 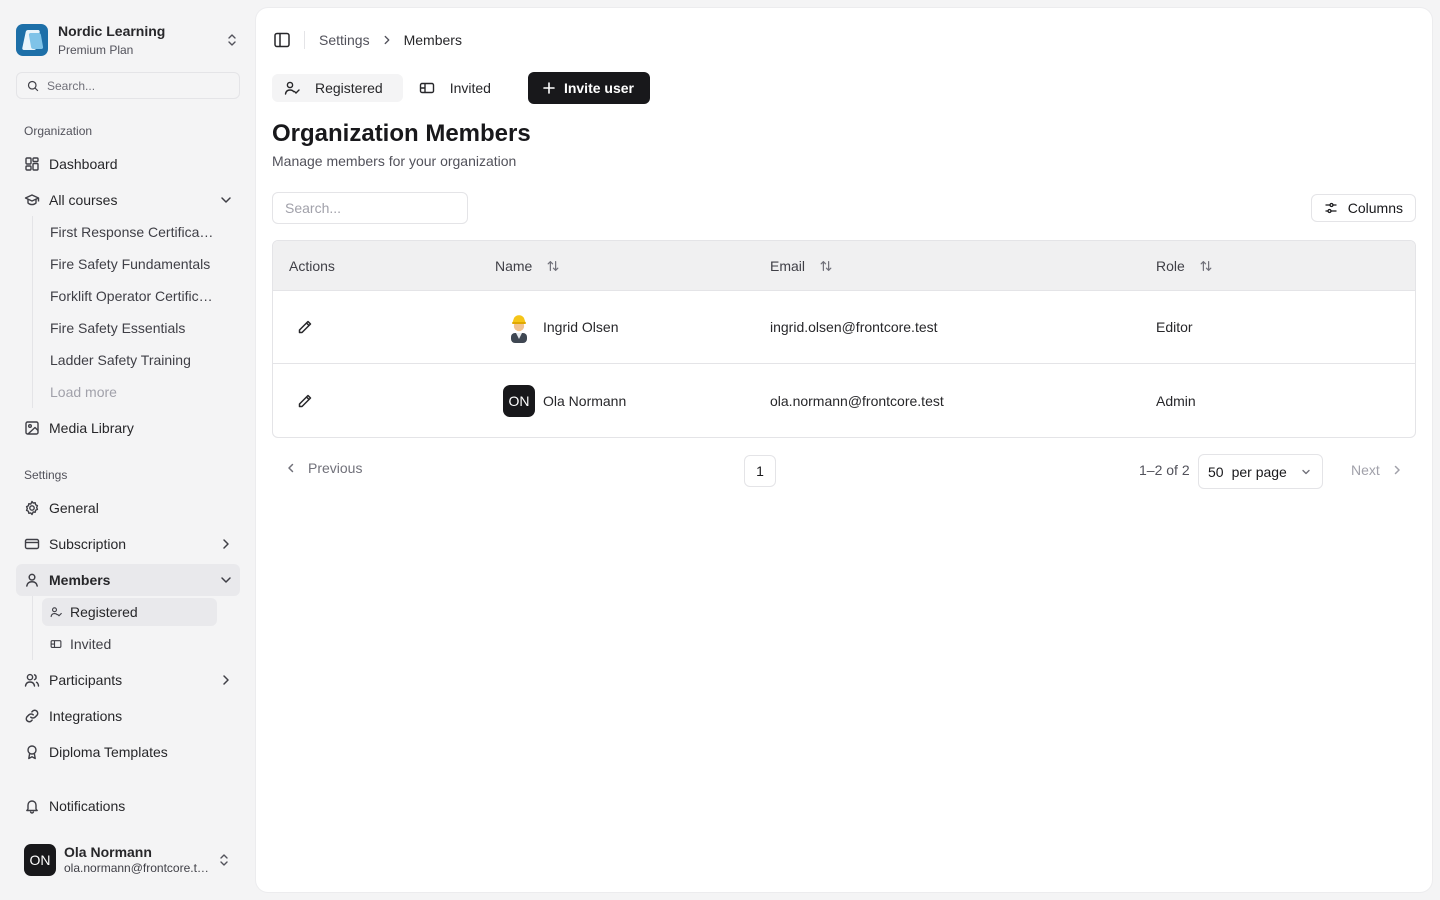 I want to click on button-label: Invite user, so click(x=598, y=88).